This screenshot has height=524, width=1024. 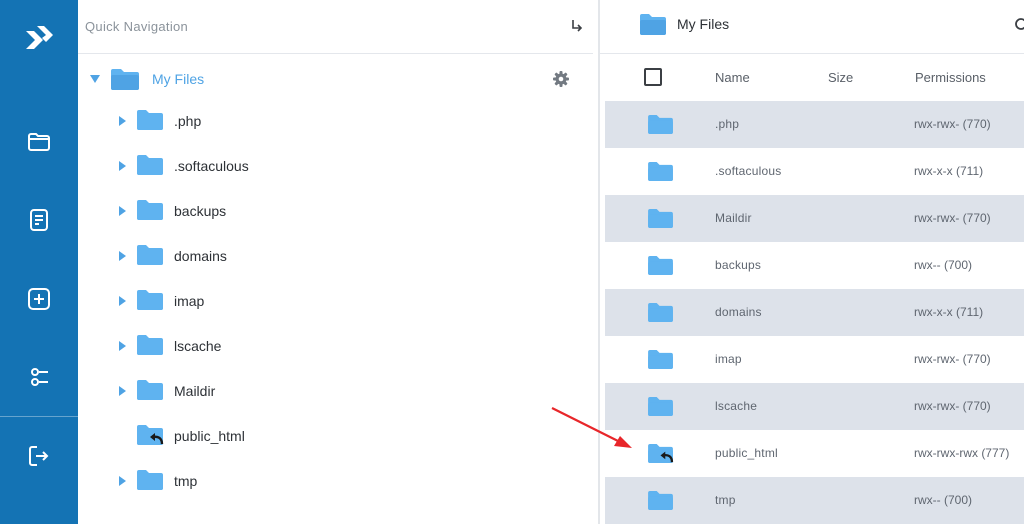 I want to click on gear-icon, so click(x=561, y=79).